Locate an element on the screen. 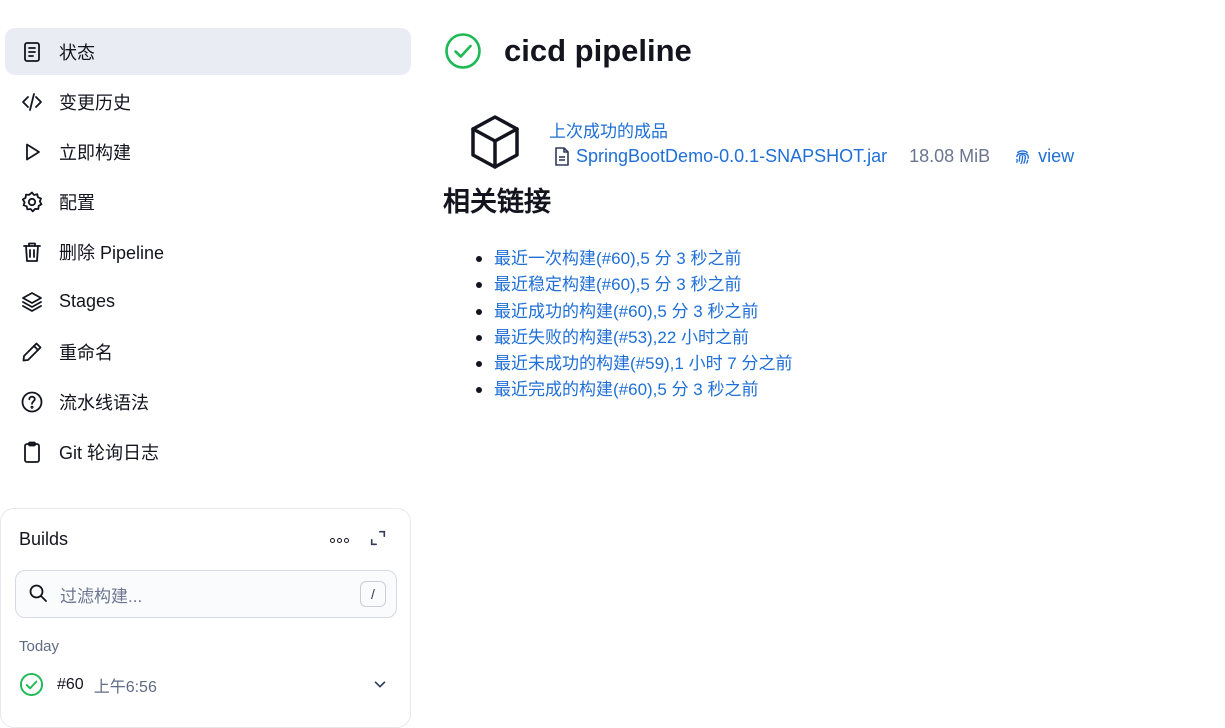 The height and width of the screenshot is (728, 1225). last-completed-build-link: 最近完成的构建(#60),5 分 3 秒之前 is located at coordinates (626, 389).